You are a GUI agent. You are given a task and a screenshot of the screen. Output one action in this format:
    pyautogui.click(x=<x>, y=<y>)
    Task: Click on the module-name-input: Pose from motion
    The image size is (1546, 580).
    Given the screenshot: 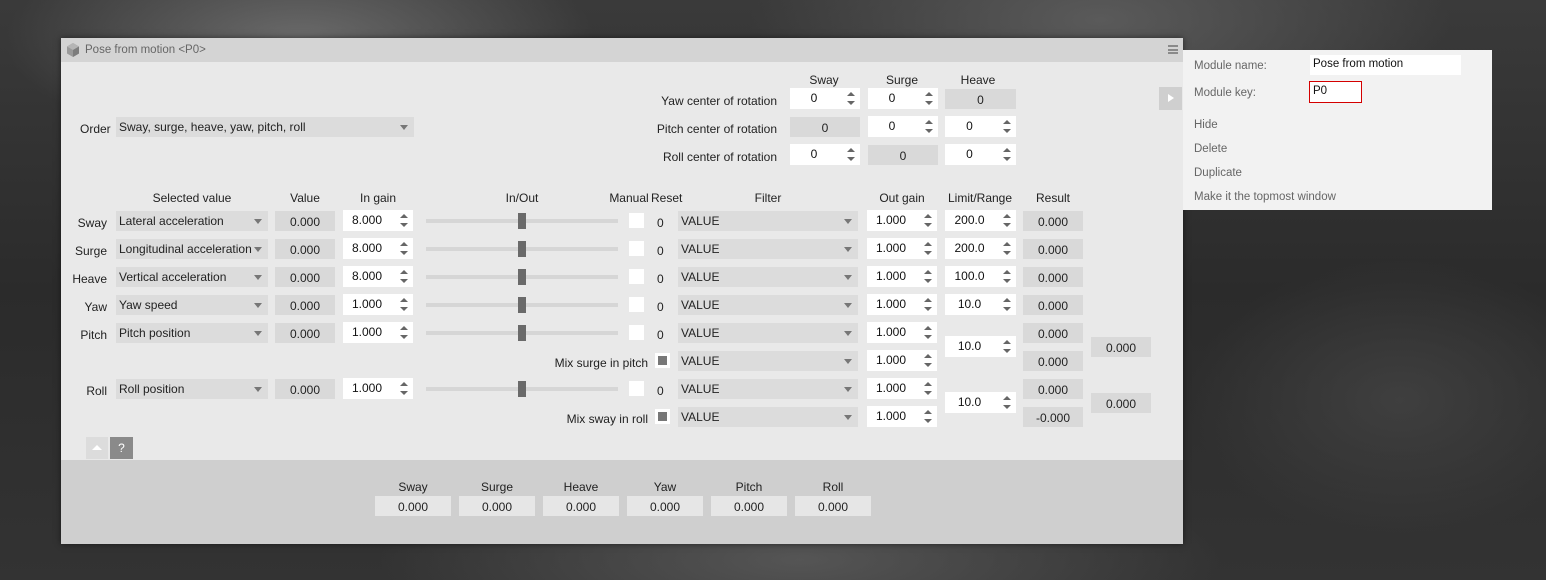 What is the action you would take?
    pyautogui.click(x=1385, y=65)
    